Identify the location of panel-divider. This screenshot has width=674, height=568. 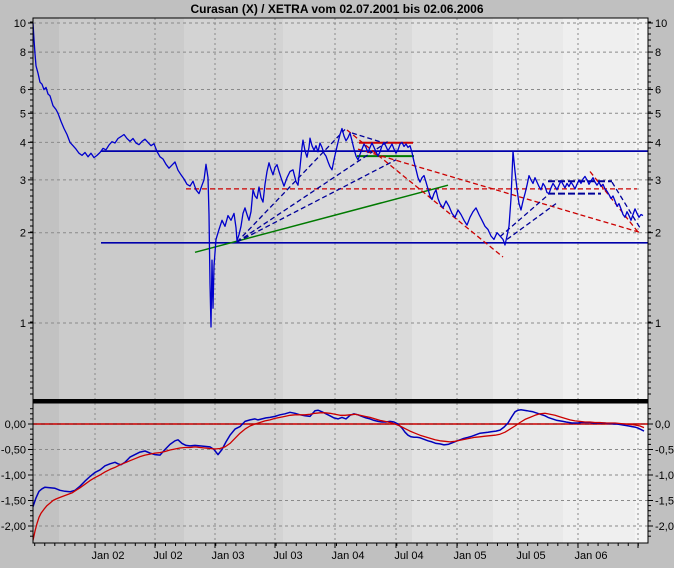
(340, 401).